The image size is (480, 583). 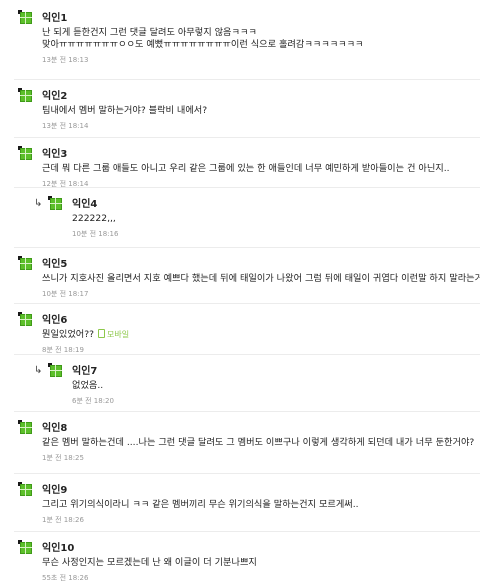 What do you see at coordinates (54, 94) in the screenshot?
I see `comment-author: 익인2` at bounding box center [54, 94].